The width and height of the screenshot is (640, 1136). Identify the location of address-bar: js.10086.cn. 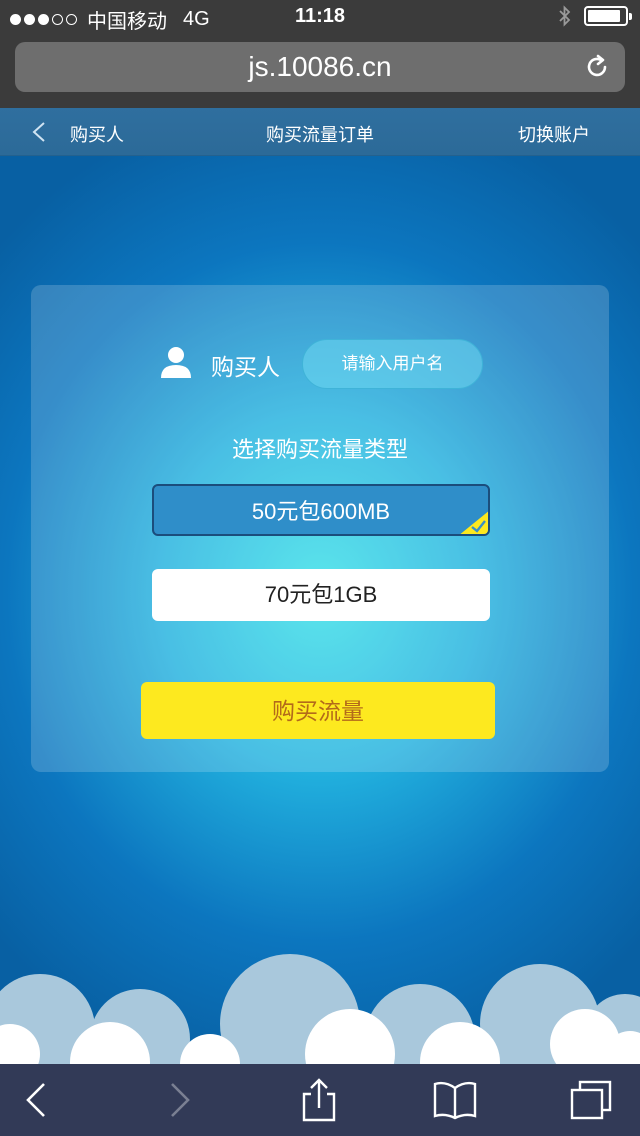
(320, 67).